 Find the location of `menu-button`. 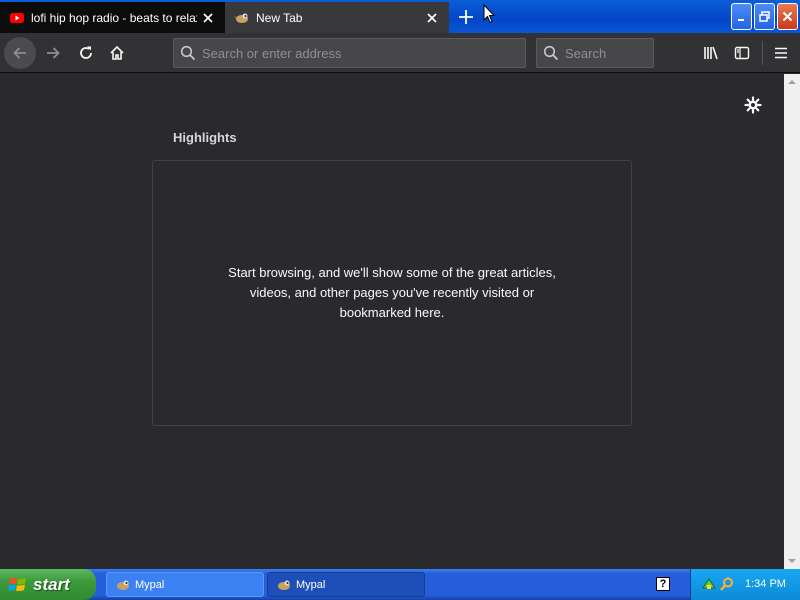

menu-button is located at coordinates (781, 53).